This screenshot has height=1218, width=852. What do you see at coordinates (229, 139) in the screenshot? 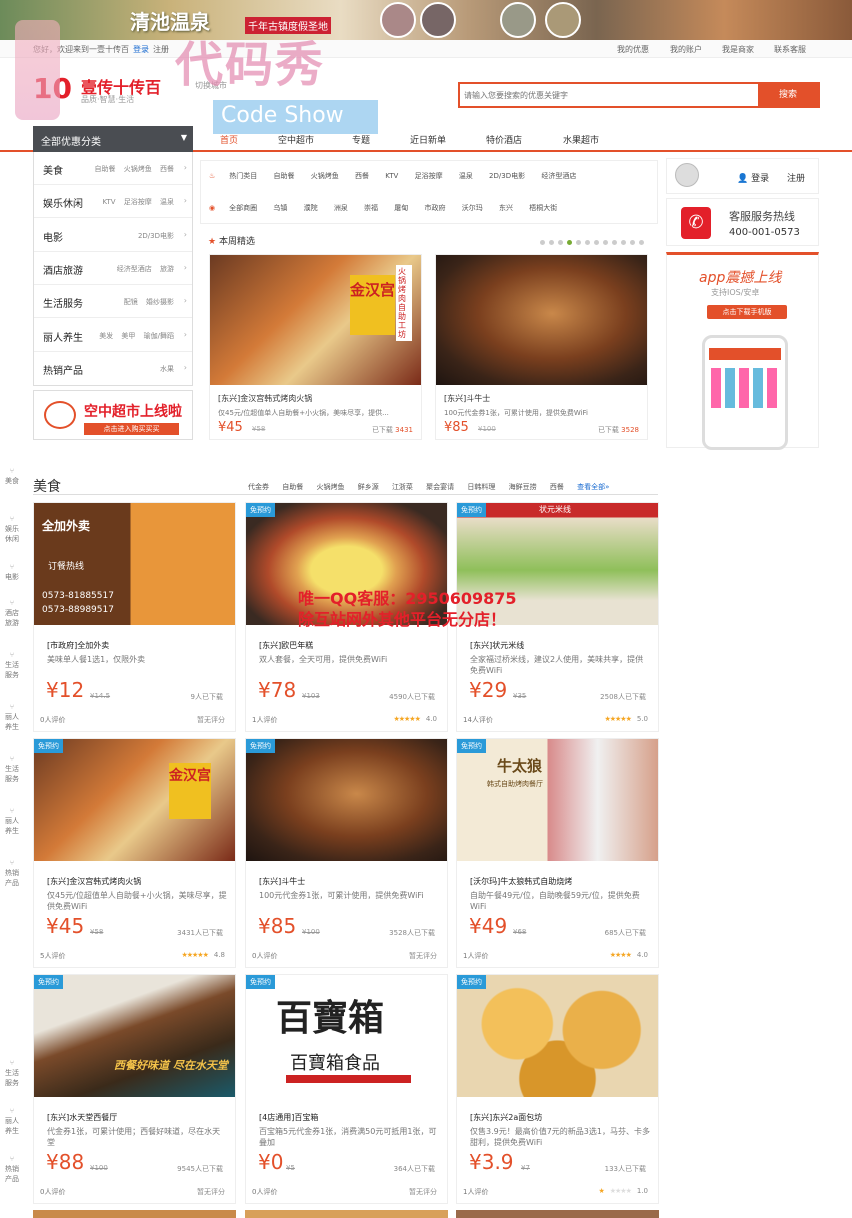
I see `nav-home: 首页` at bounding box center [229, 139].